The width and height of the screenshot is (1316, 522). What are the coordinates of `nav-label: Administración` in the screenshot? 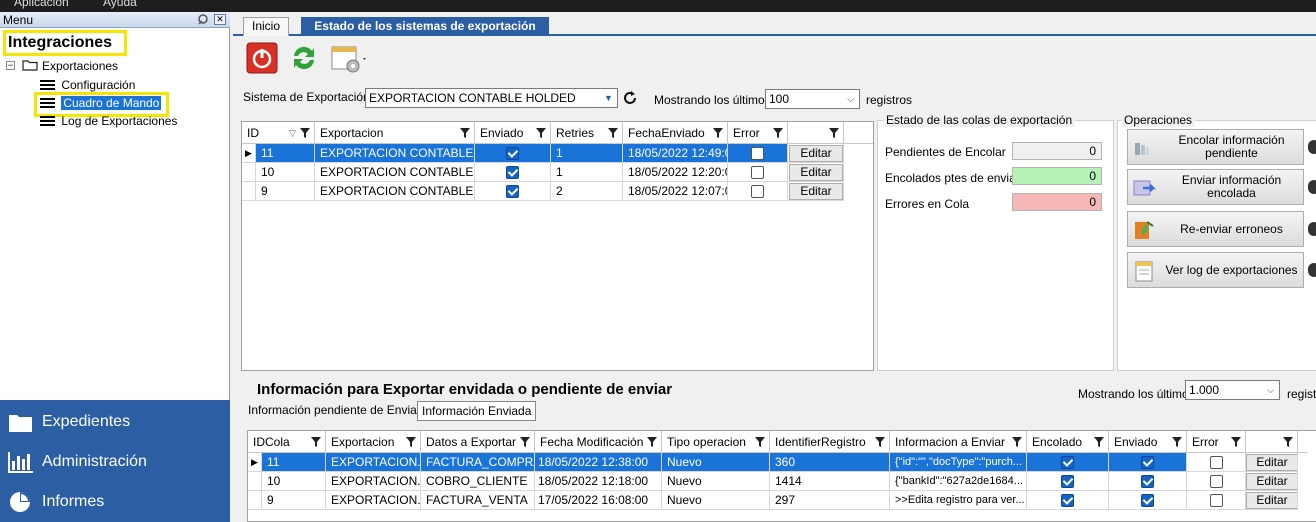 It's located at (94, 461).